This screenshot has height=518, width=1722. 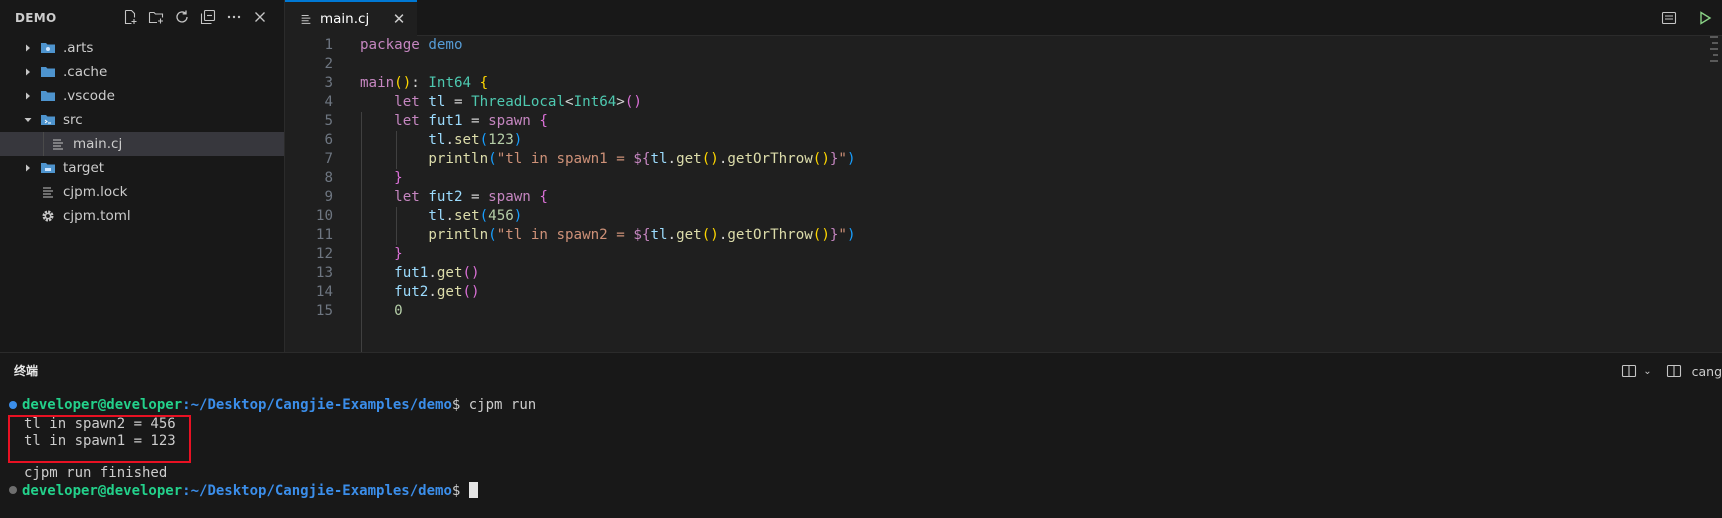 What do you see at coordinates (1003, 102) in the screenshot?
I see `code-line: 4 let tl = ThreadLocal<Int64>()` at bounding box center [1003, 102].